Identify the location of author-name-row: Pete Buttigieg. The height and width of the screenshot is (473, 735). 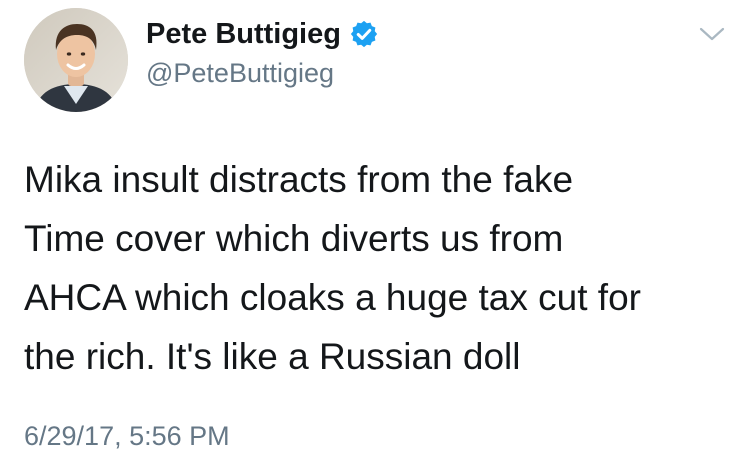
(262, 34).